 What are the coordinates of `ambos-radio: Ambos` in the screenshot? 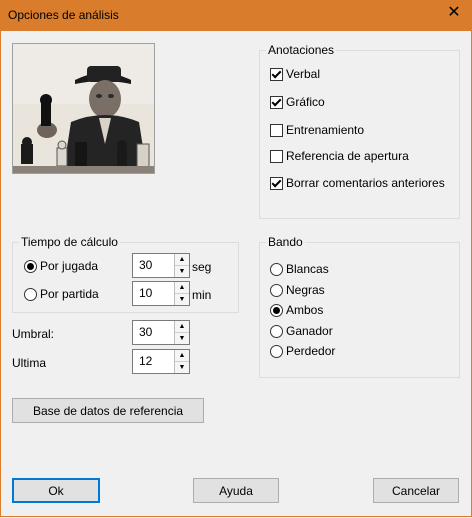 It's located at (296, 310).